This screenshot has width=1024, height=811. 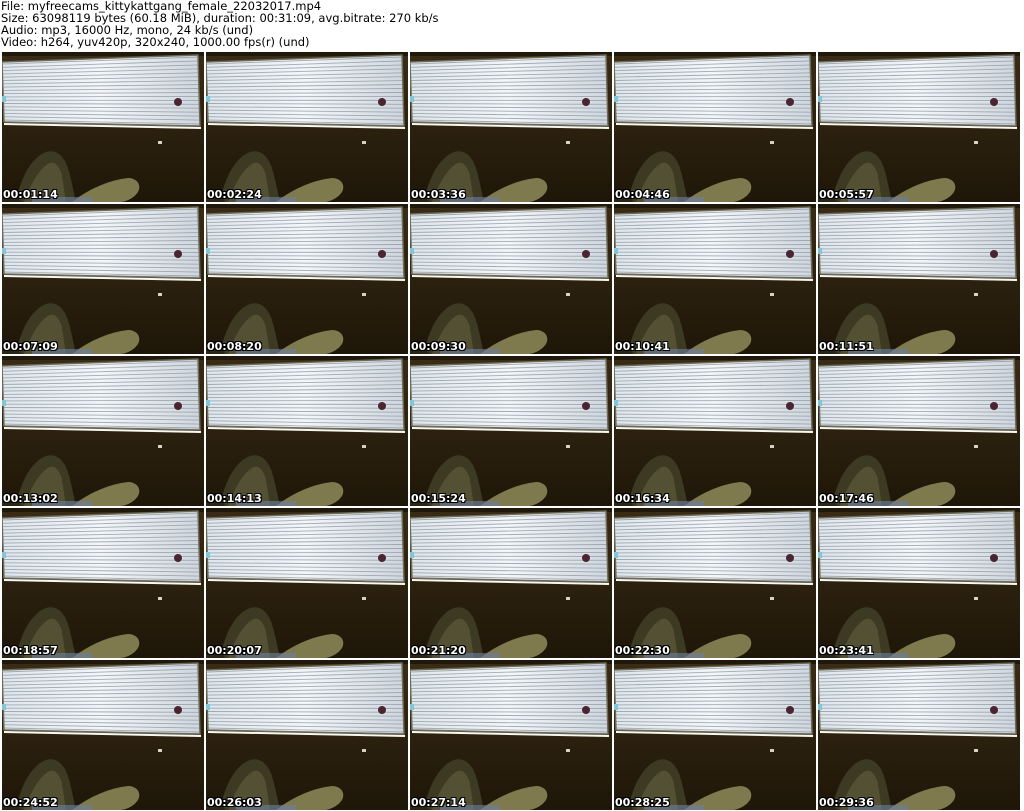 I want to click on video-thumbnail: 00:21:20, so click(x=511, y=583).